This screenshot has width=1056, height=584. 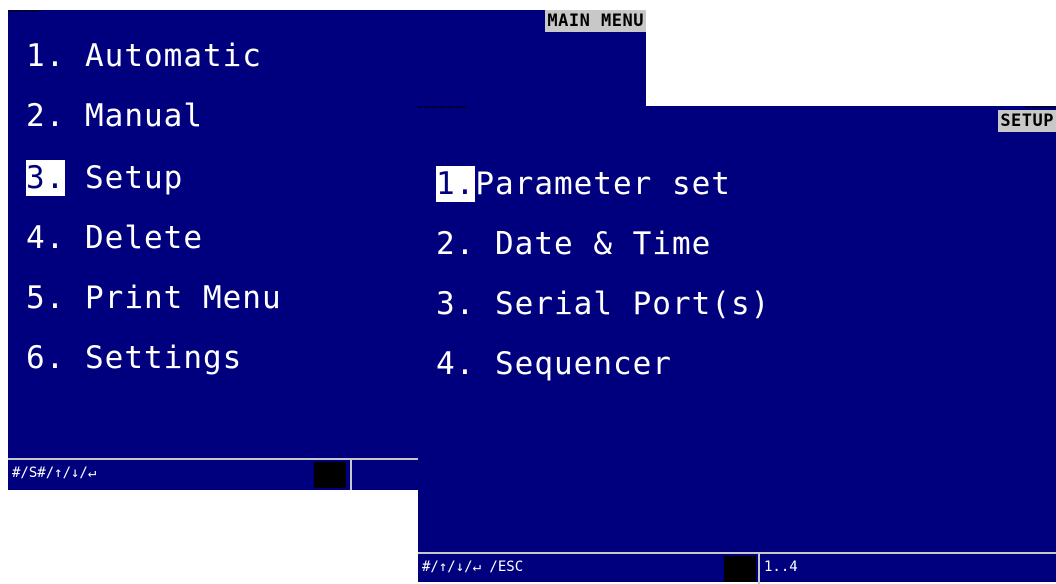 I want to click on setup-item-parameter-set: 1.Parameter set, so click(x=583, y=184).